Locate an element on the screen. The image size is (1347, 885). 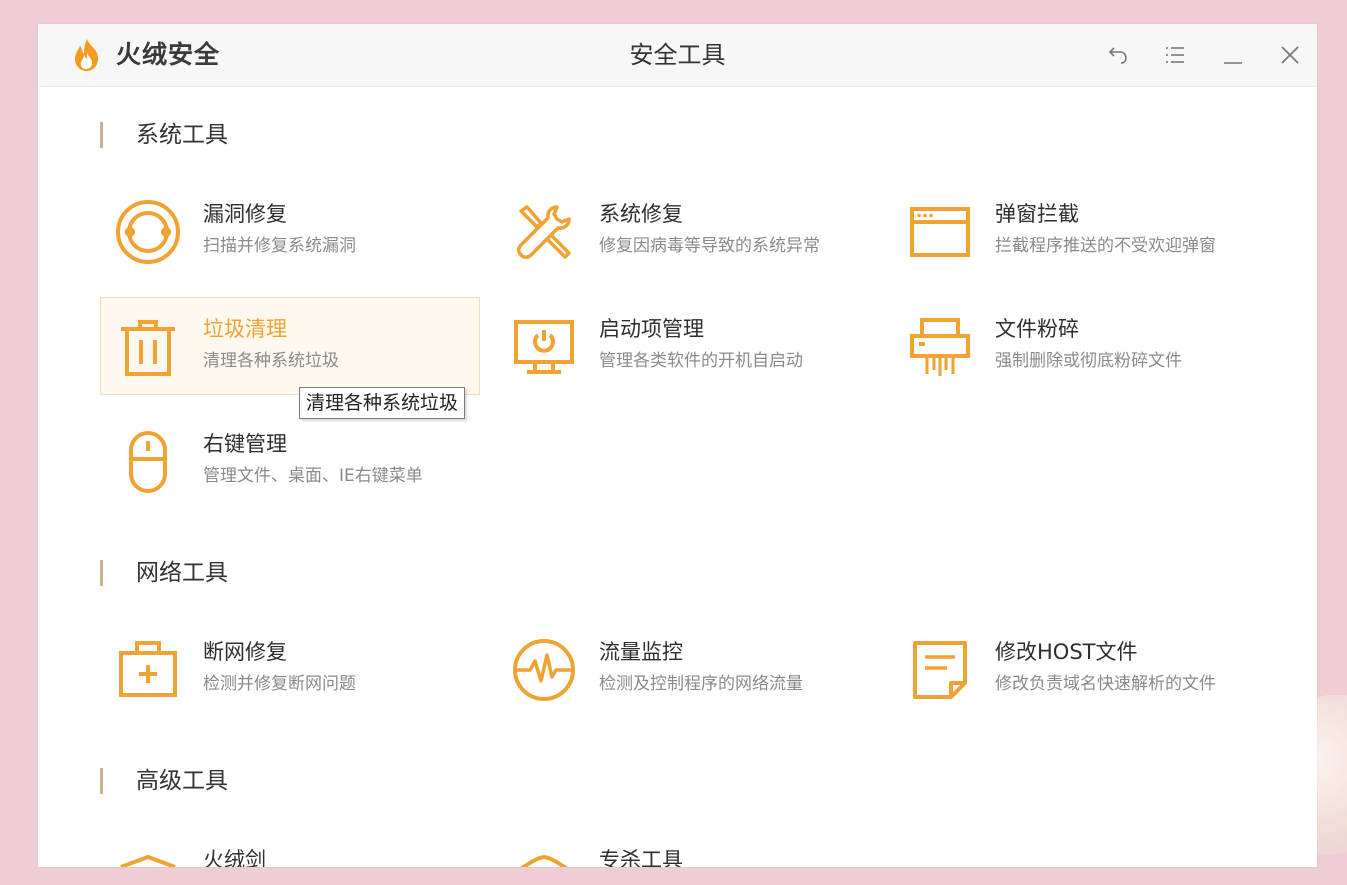
tool-description: 管理各类软件的开机自启动 is located at coordinates (701, 361).